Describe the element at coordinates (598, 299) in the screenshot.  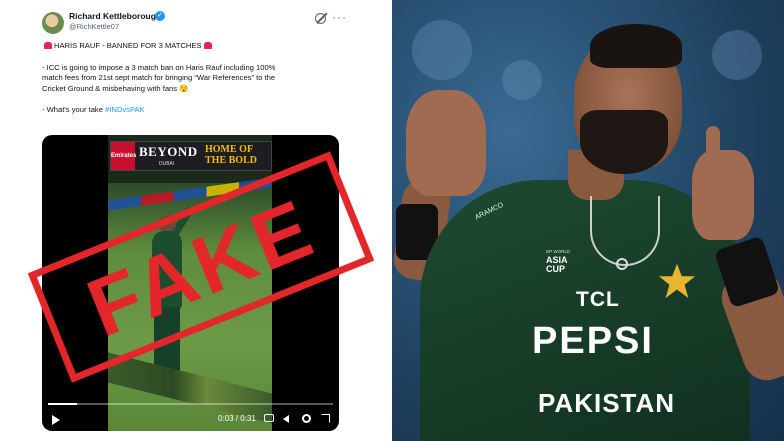
I see `jersey-sponsor-top: TCL` at that location.